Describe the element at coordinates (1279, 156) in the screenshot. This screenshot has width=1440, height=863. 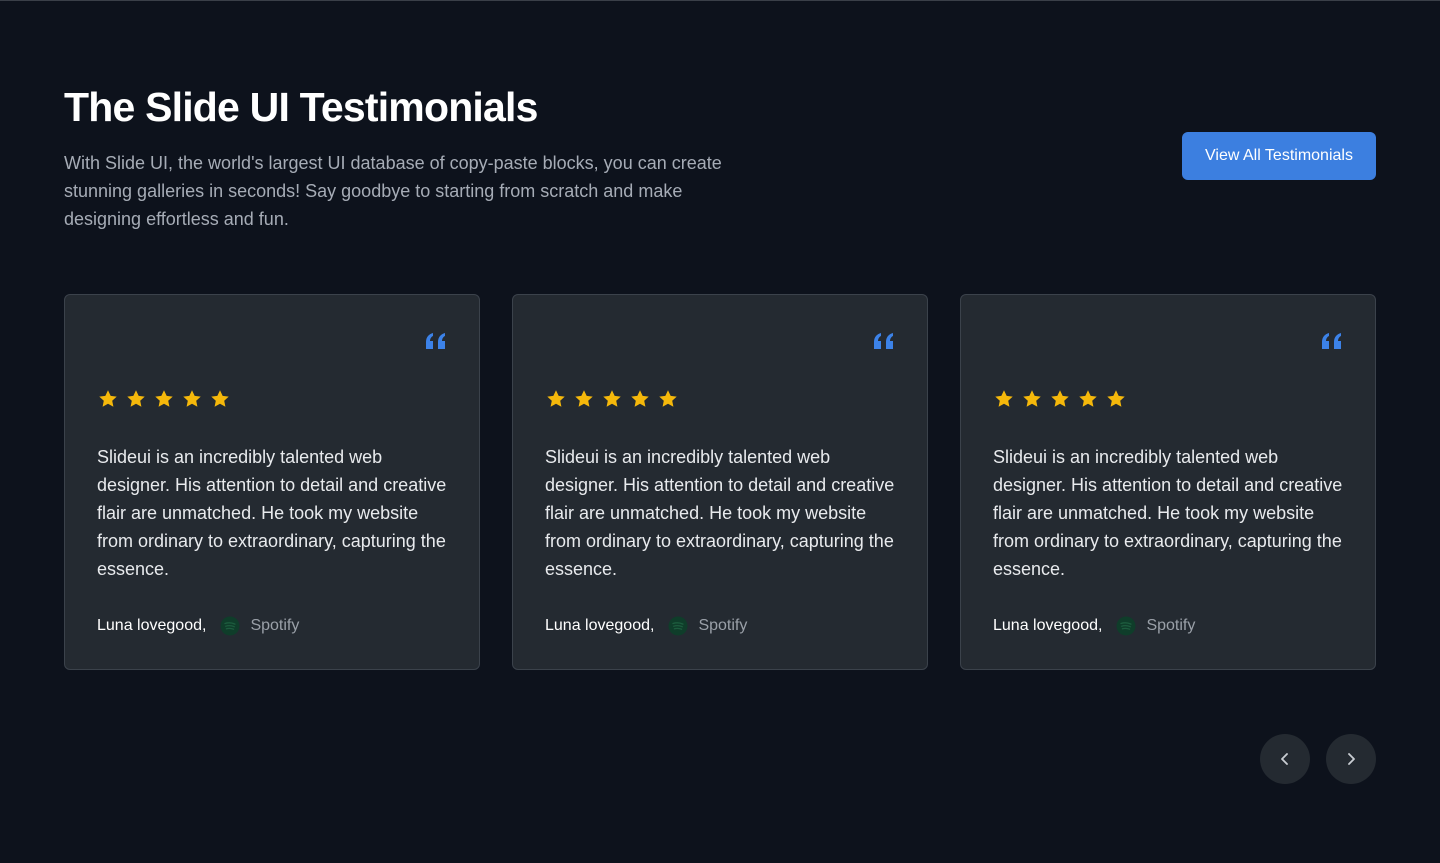
I see `view-all-testimonials-button: View All Testimonials` at that location.